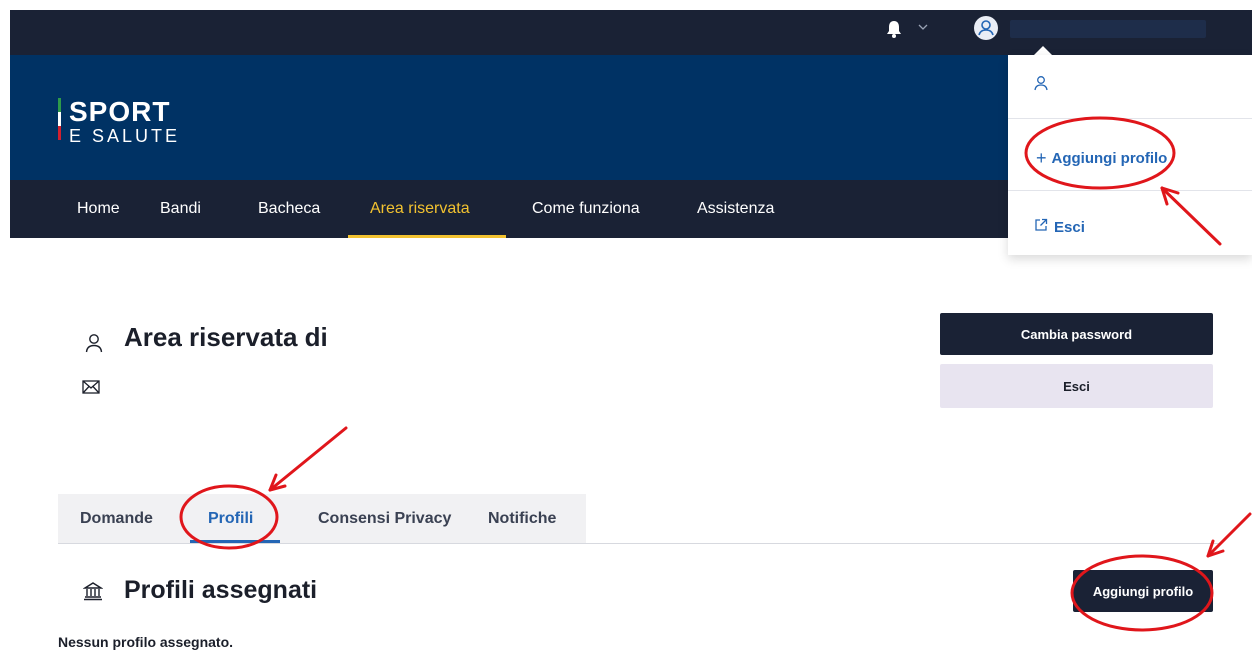  I want to click on logo-line-1: SPORT, so click(120, 111).